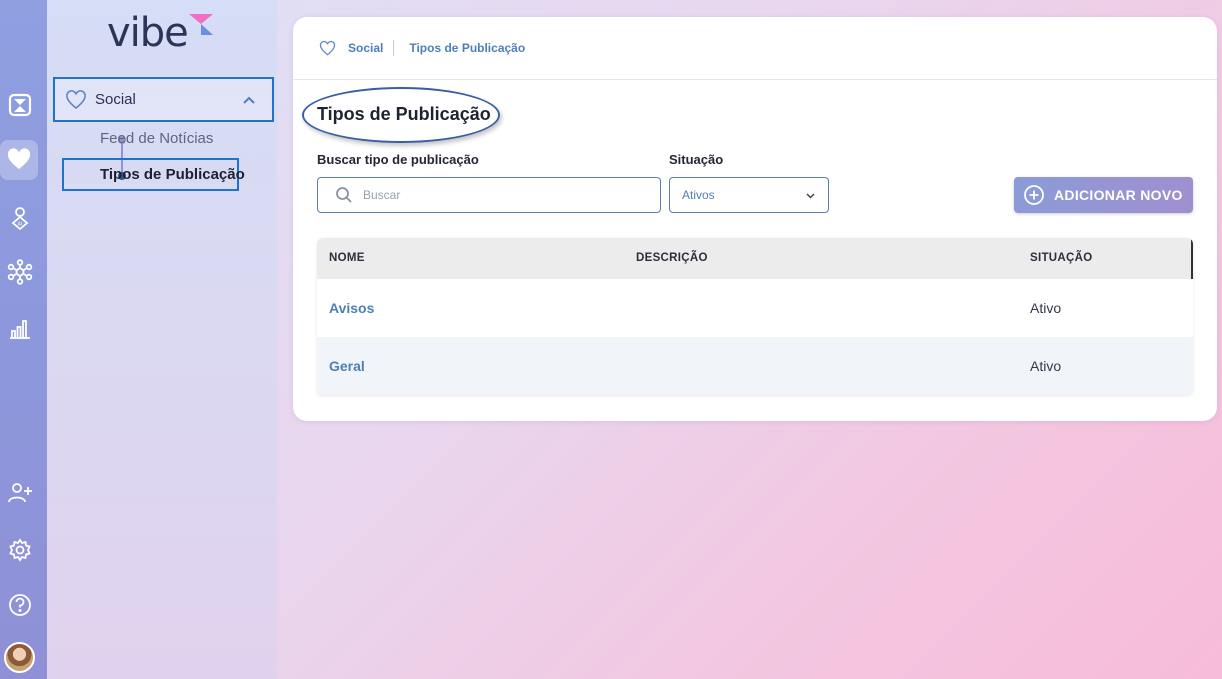  Describe the element at coordinates (347, 366) in the screenshot. I see `row-name-link: Geral` at that location.